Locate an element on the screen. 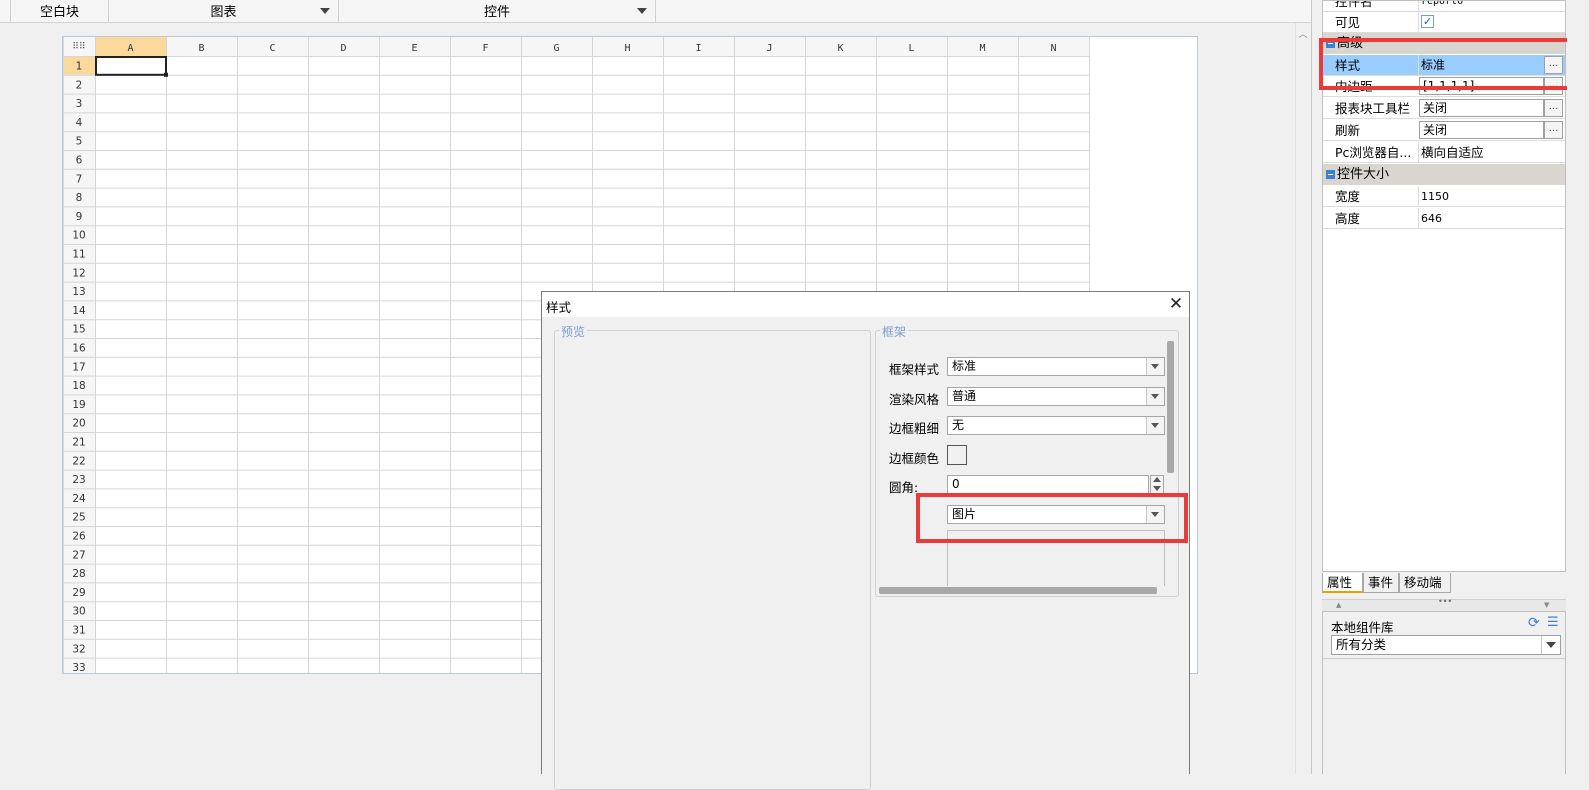 Image resolution: width=1589 pixels, height=790 pixels. tab-mobile: 移动端 is located at coordinates (1425, 583).